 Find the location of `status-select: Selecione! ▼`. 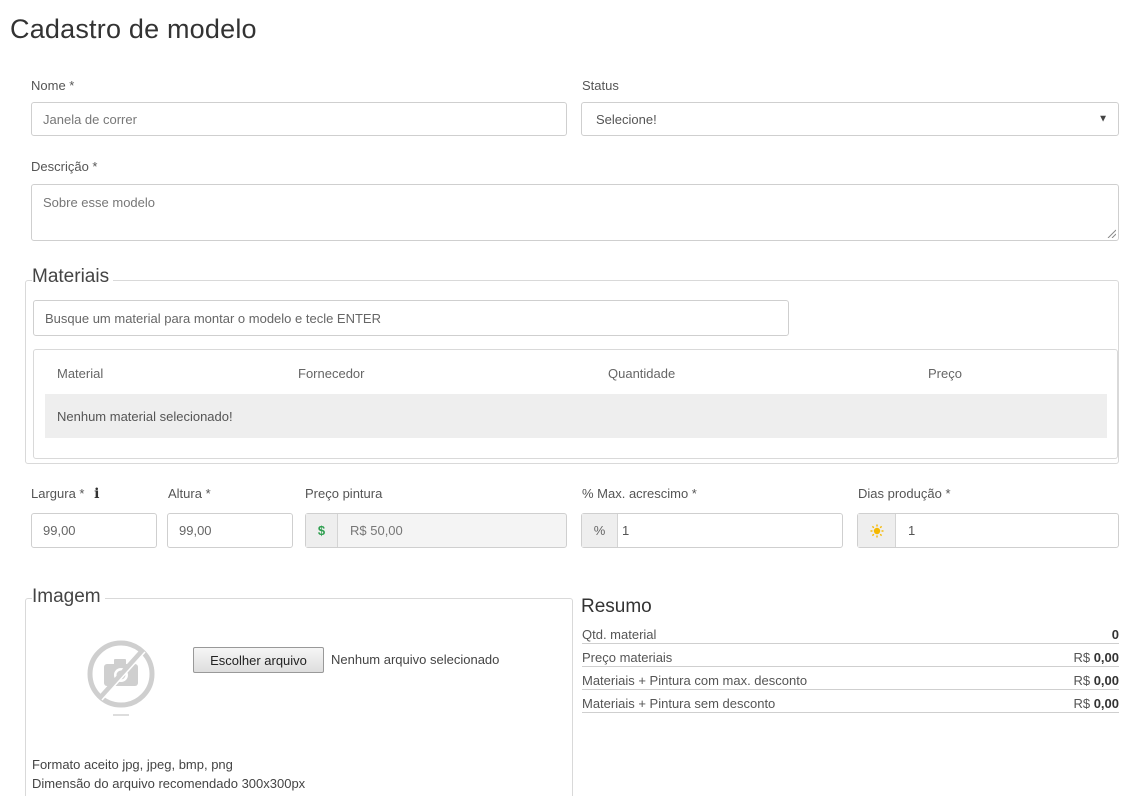

status-select: Selecione! ▼ is located at coordinates (850, 119).